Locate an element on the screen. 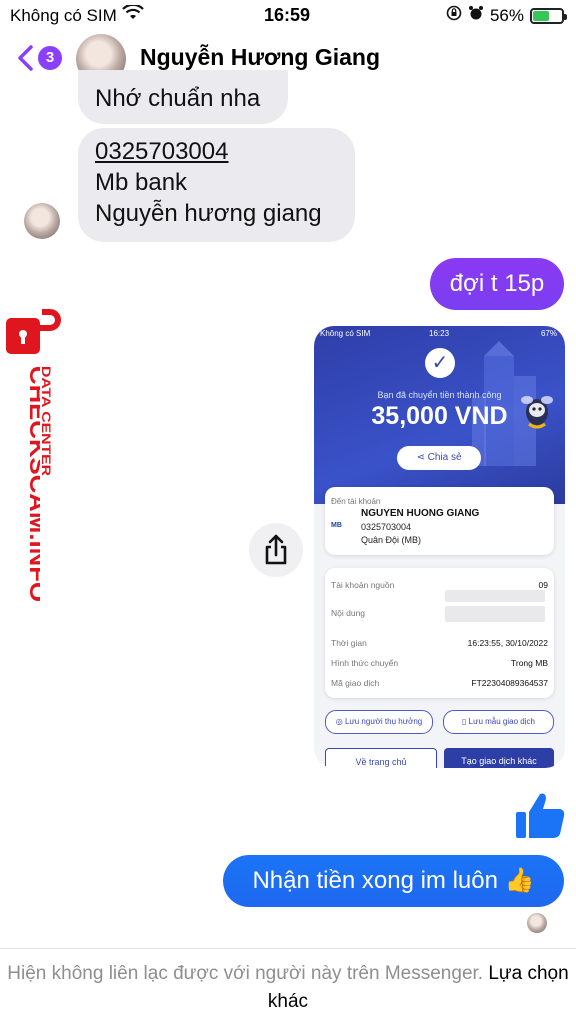 This screenshot has height=1024, width=576. receipt-share-label: Chia sẻ is located at coordinates (444, 457).